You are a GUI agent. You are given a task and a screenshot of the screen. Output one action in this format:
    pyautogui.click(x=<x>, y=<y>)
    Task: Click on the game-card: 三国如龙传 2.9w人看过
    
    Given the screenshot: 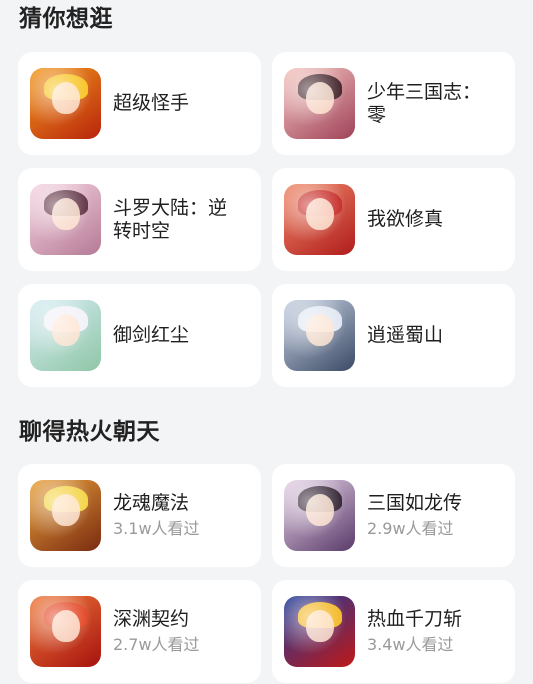 What is the action you would take?
    pyautogui.click(x=393, y=515)
    